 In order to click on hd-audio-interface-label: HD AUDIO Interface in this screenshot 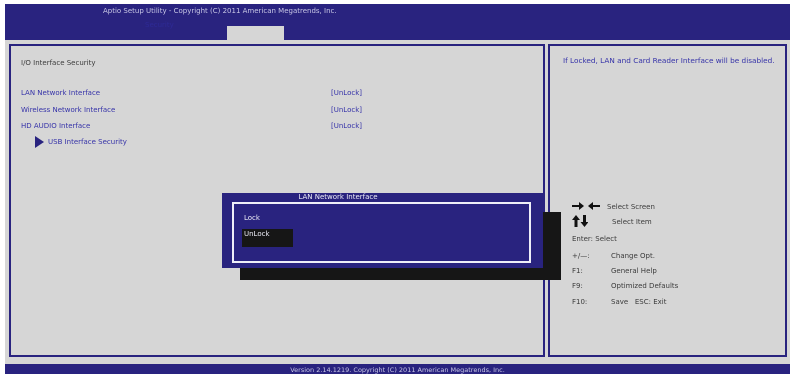, I will do `click(55, 126)`.